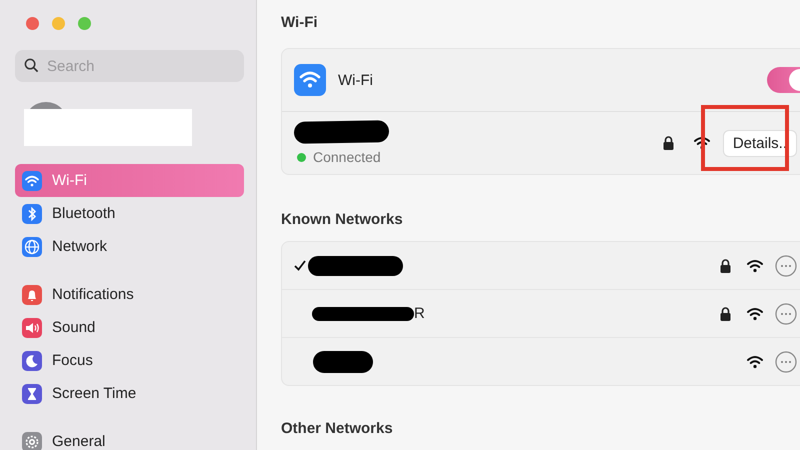 This screenshot has height=450, width=800. What do you see at coordinates (129, 213) in the screenshot?
I see `sidebar-item: Bluetooth` at bounding box center [129, 213].